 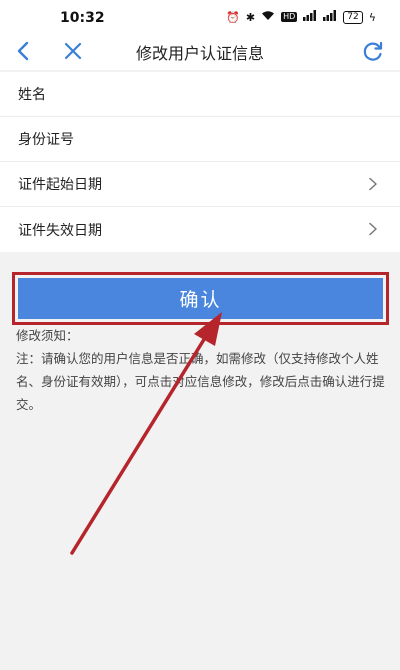 I want to click on hd-icon: HD, so click(x=289, y=17).